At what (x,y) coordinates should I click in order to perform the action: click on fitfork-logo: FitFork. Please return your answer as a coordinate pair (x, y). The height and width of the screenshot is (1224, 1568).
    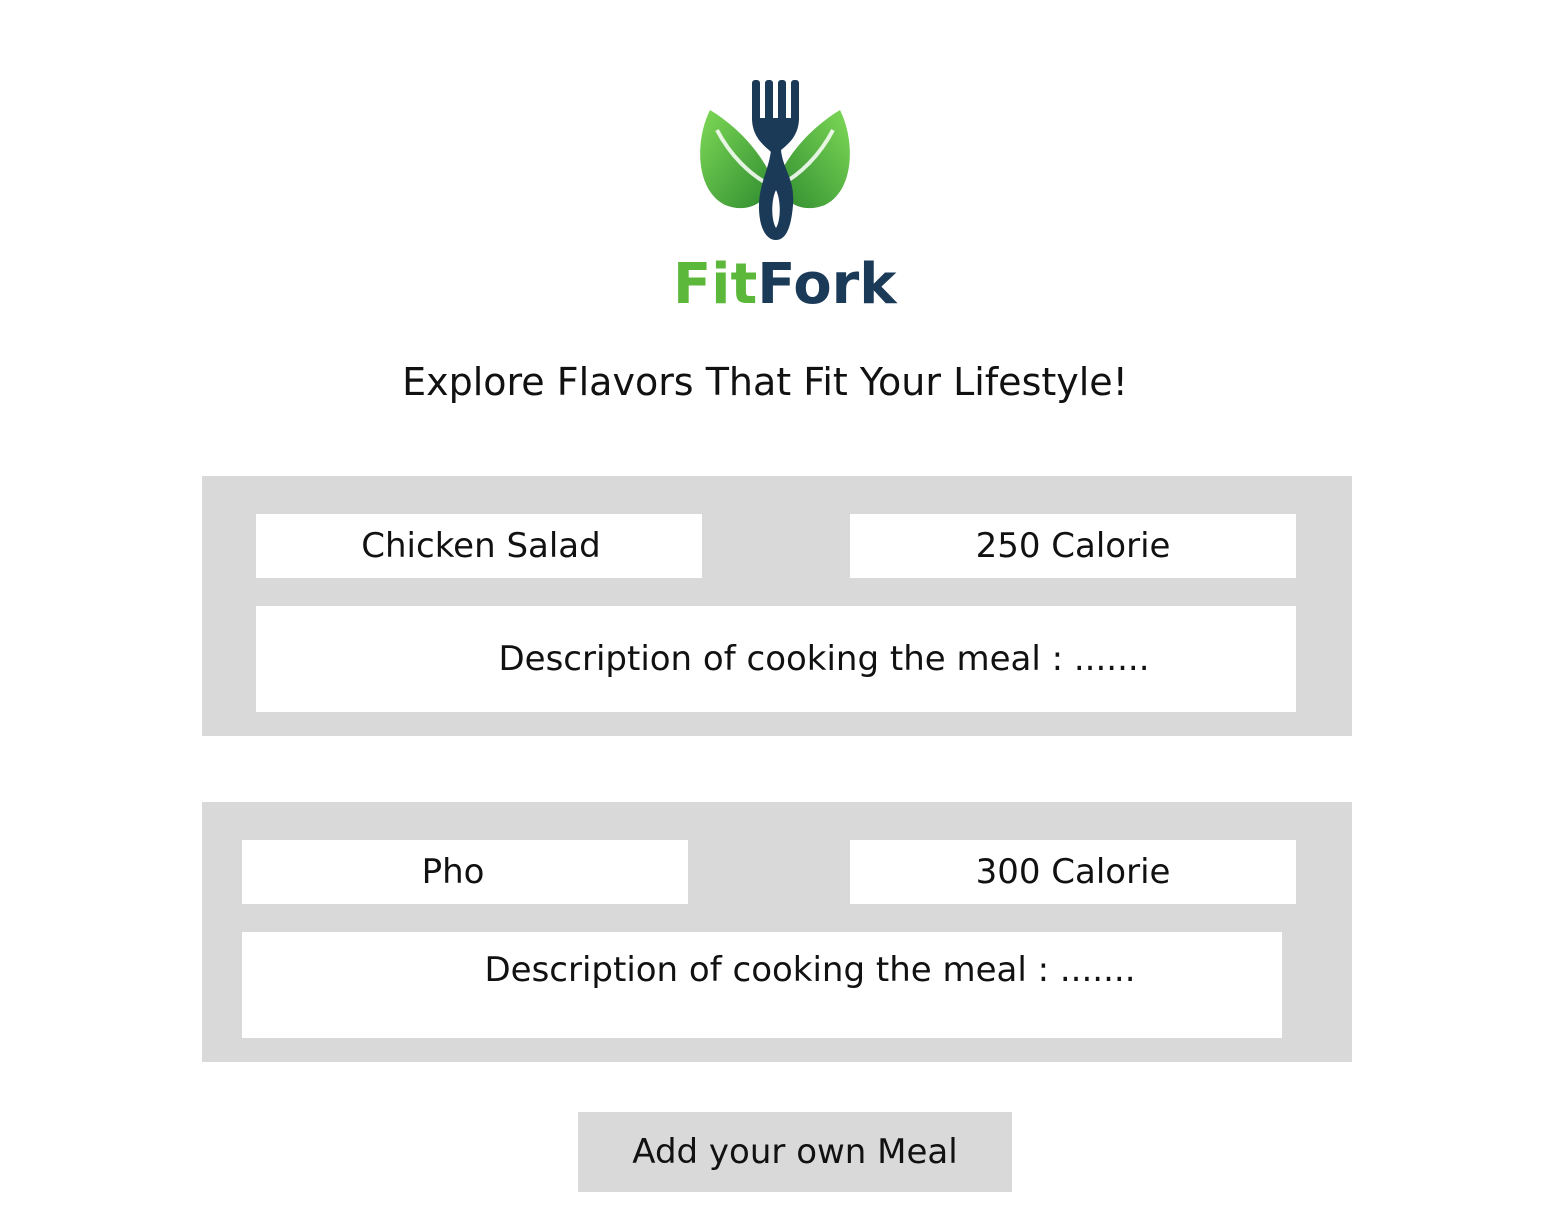
    Looking at the image, I should click on (780, 195).